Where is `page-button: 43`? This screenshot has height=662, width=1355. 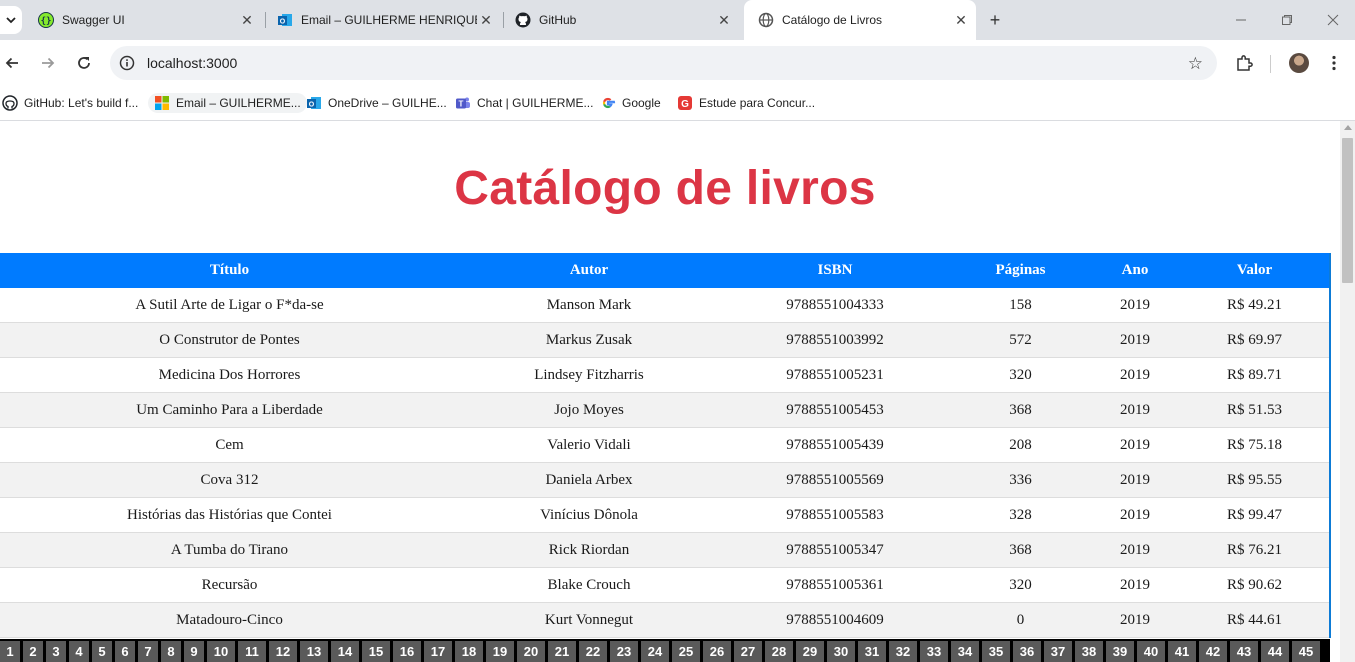
page-button: 43 is located at coordinates (1245, 650).